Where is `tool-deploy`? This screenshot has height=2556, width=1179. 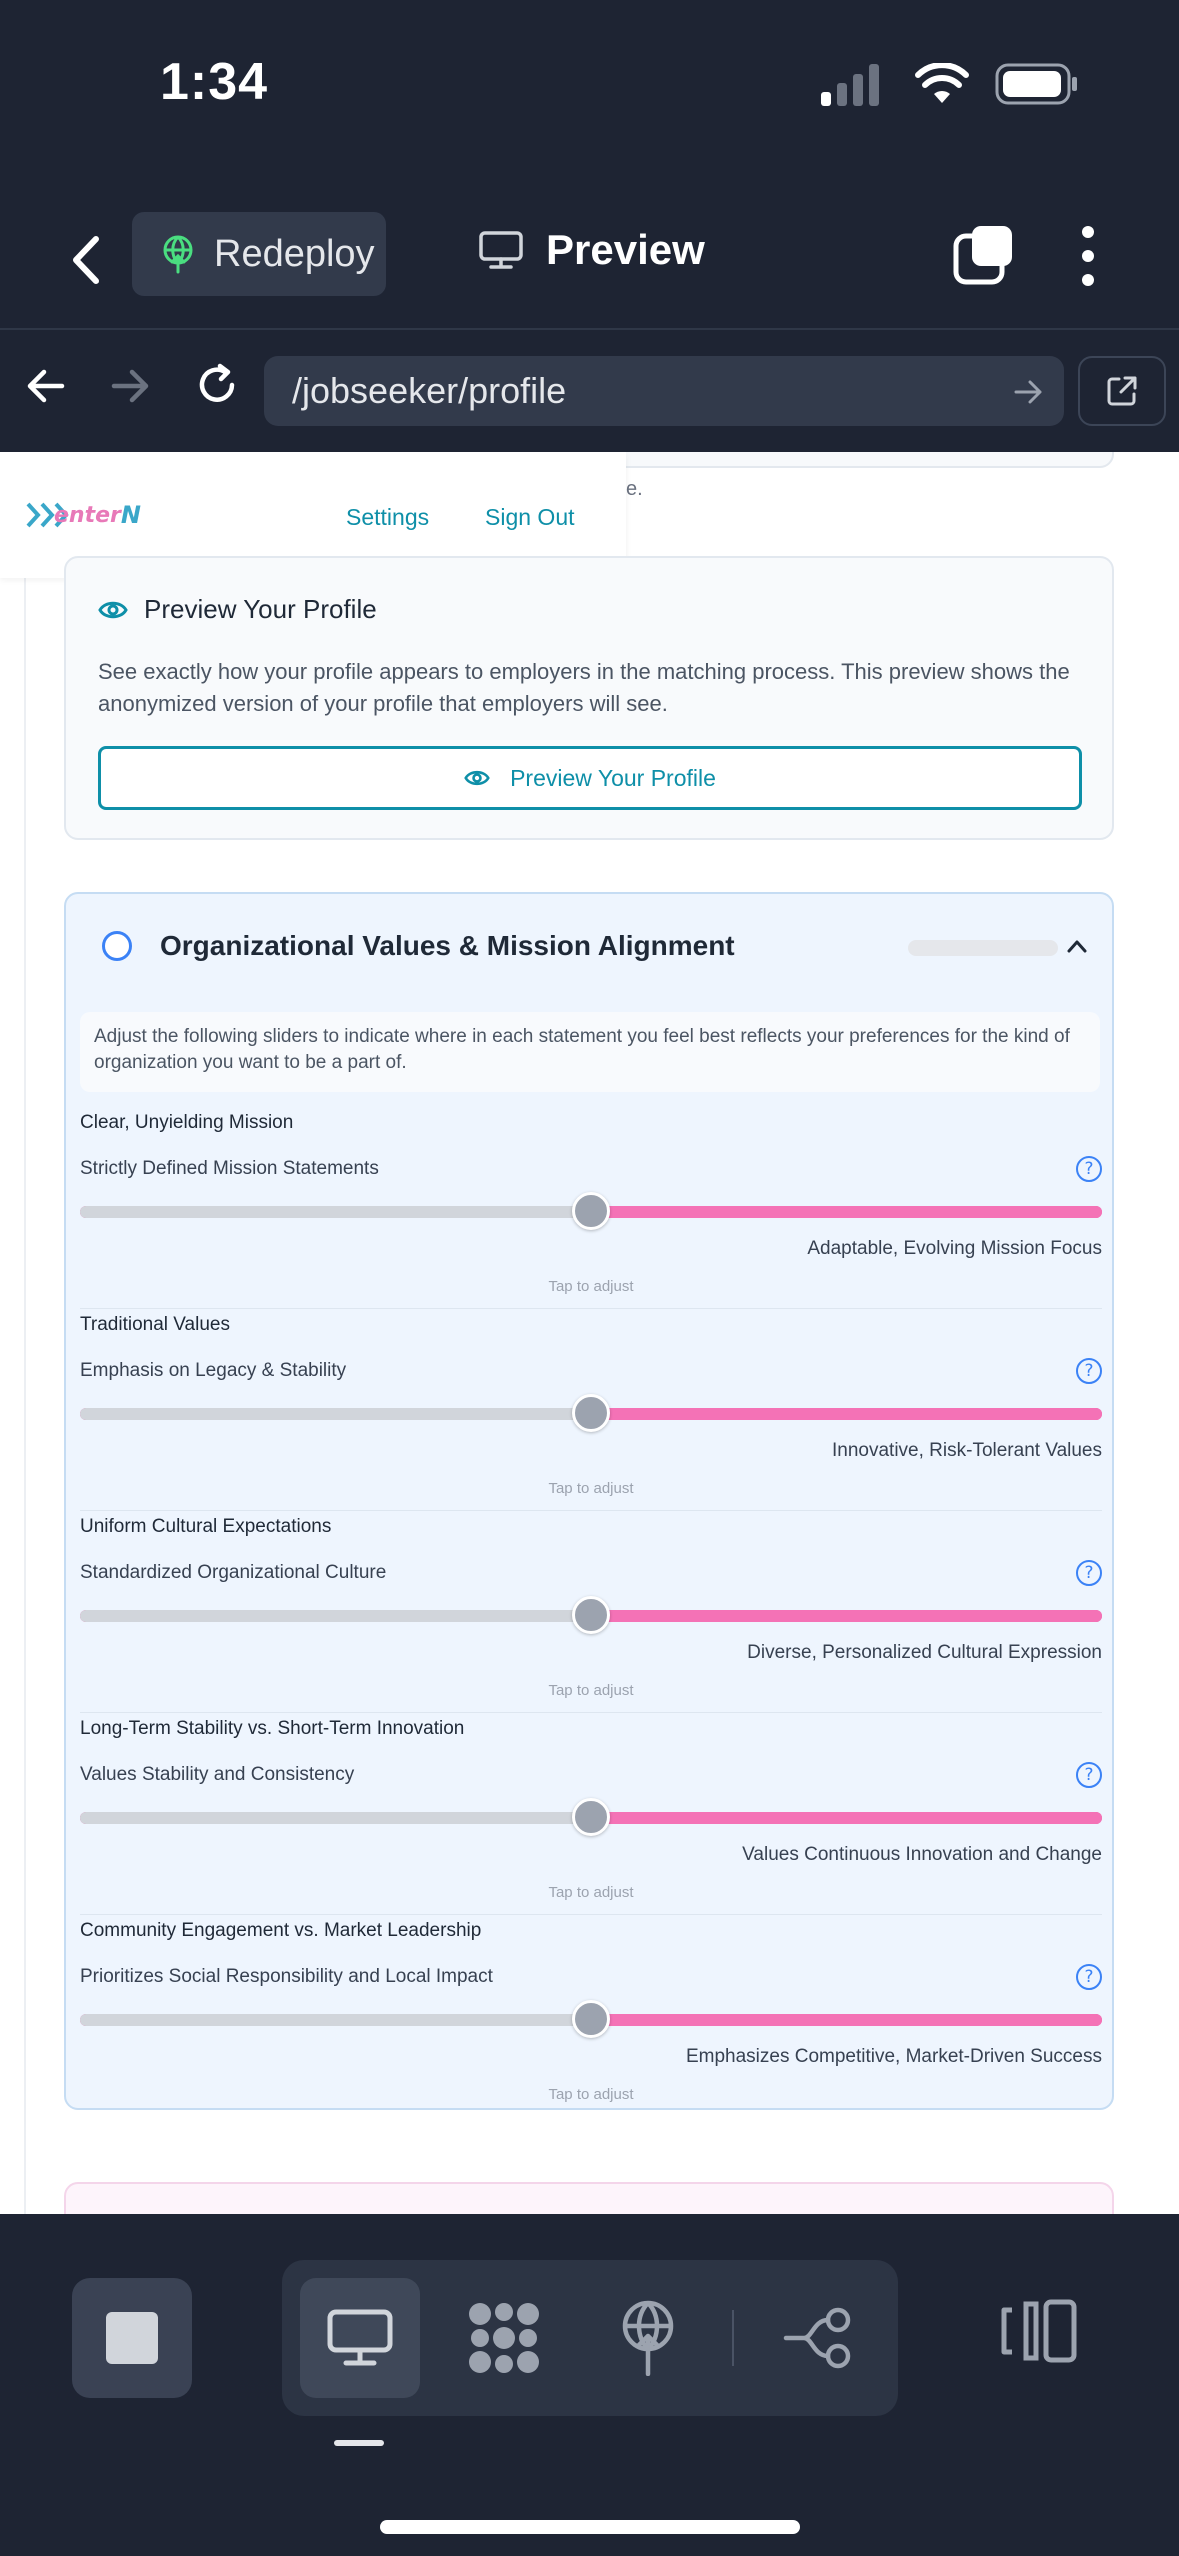
tool-deploy is located at coordinates (648, 2338).